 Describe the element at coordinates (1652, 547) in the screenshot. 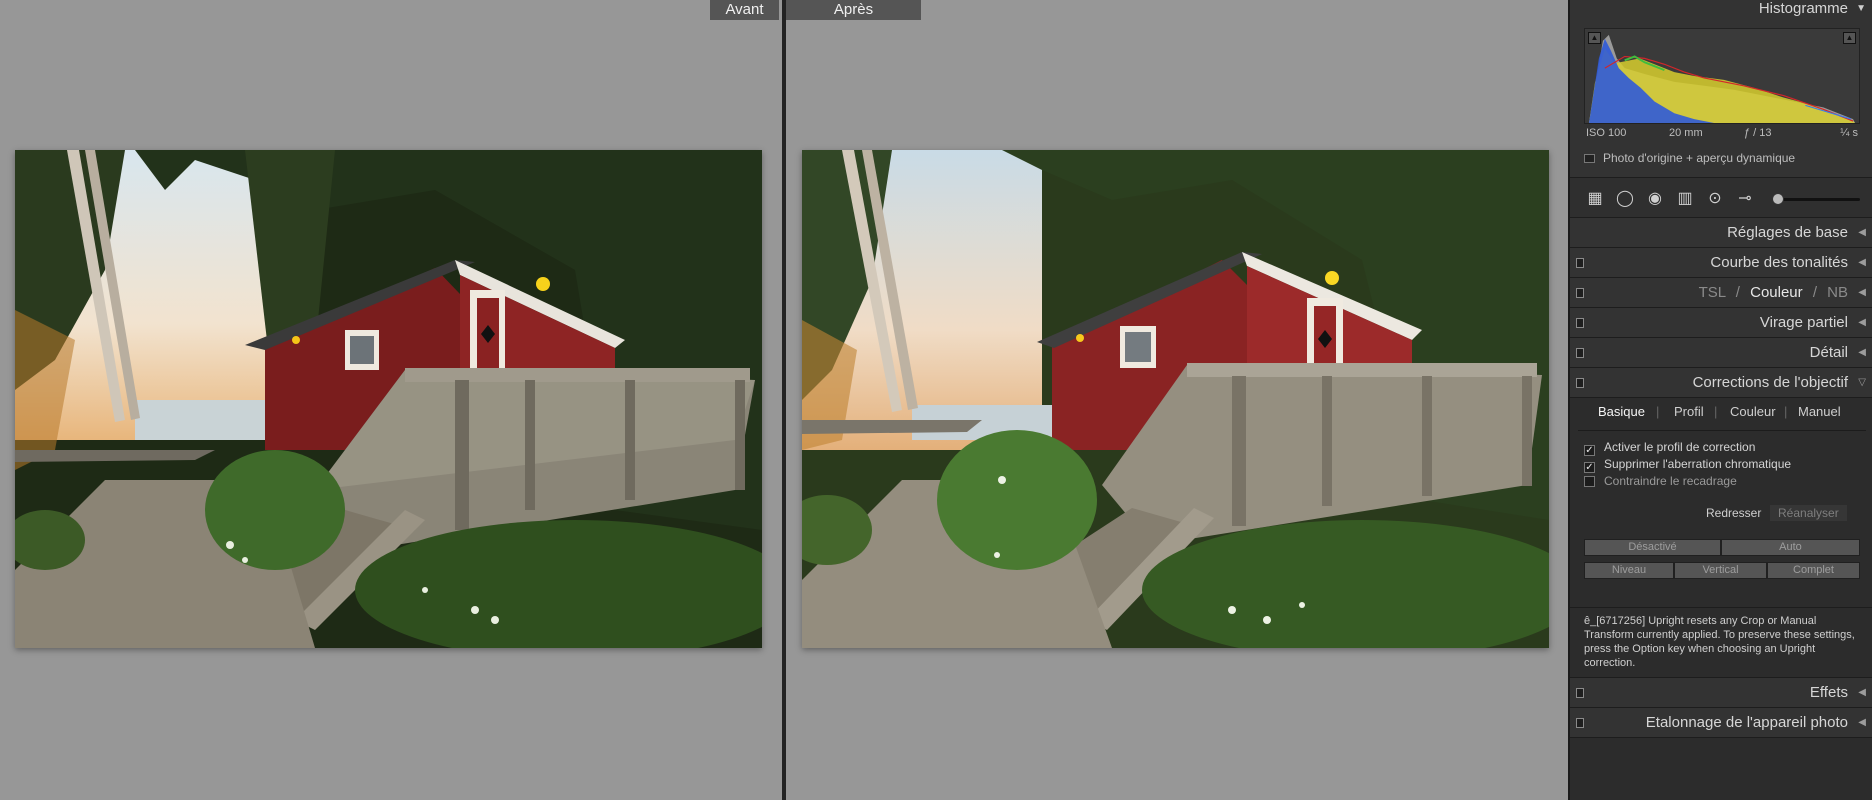

I see `upright-off-button: Désactivé` at that location.